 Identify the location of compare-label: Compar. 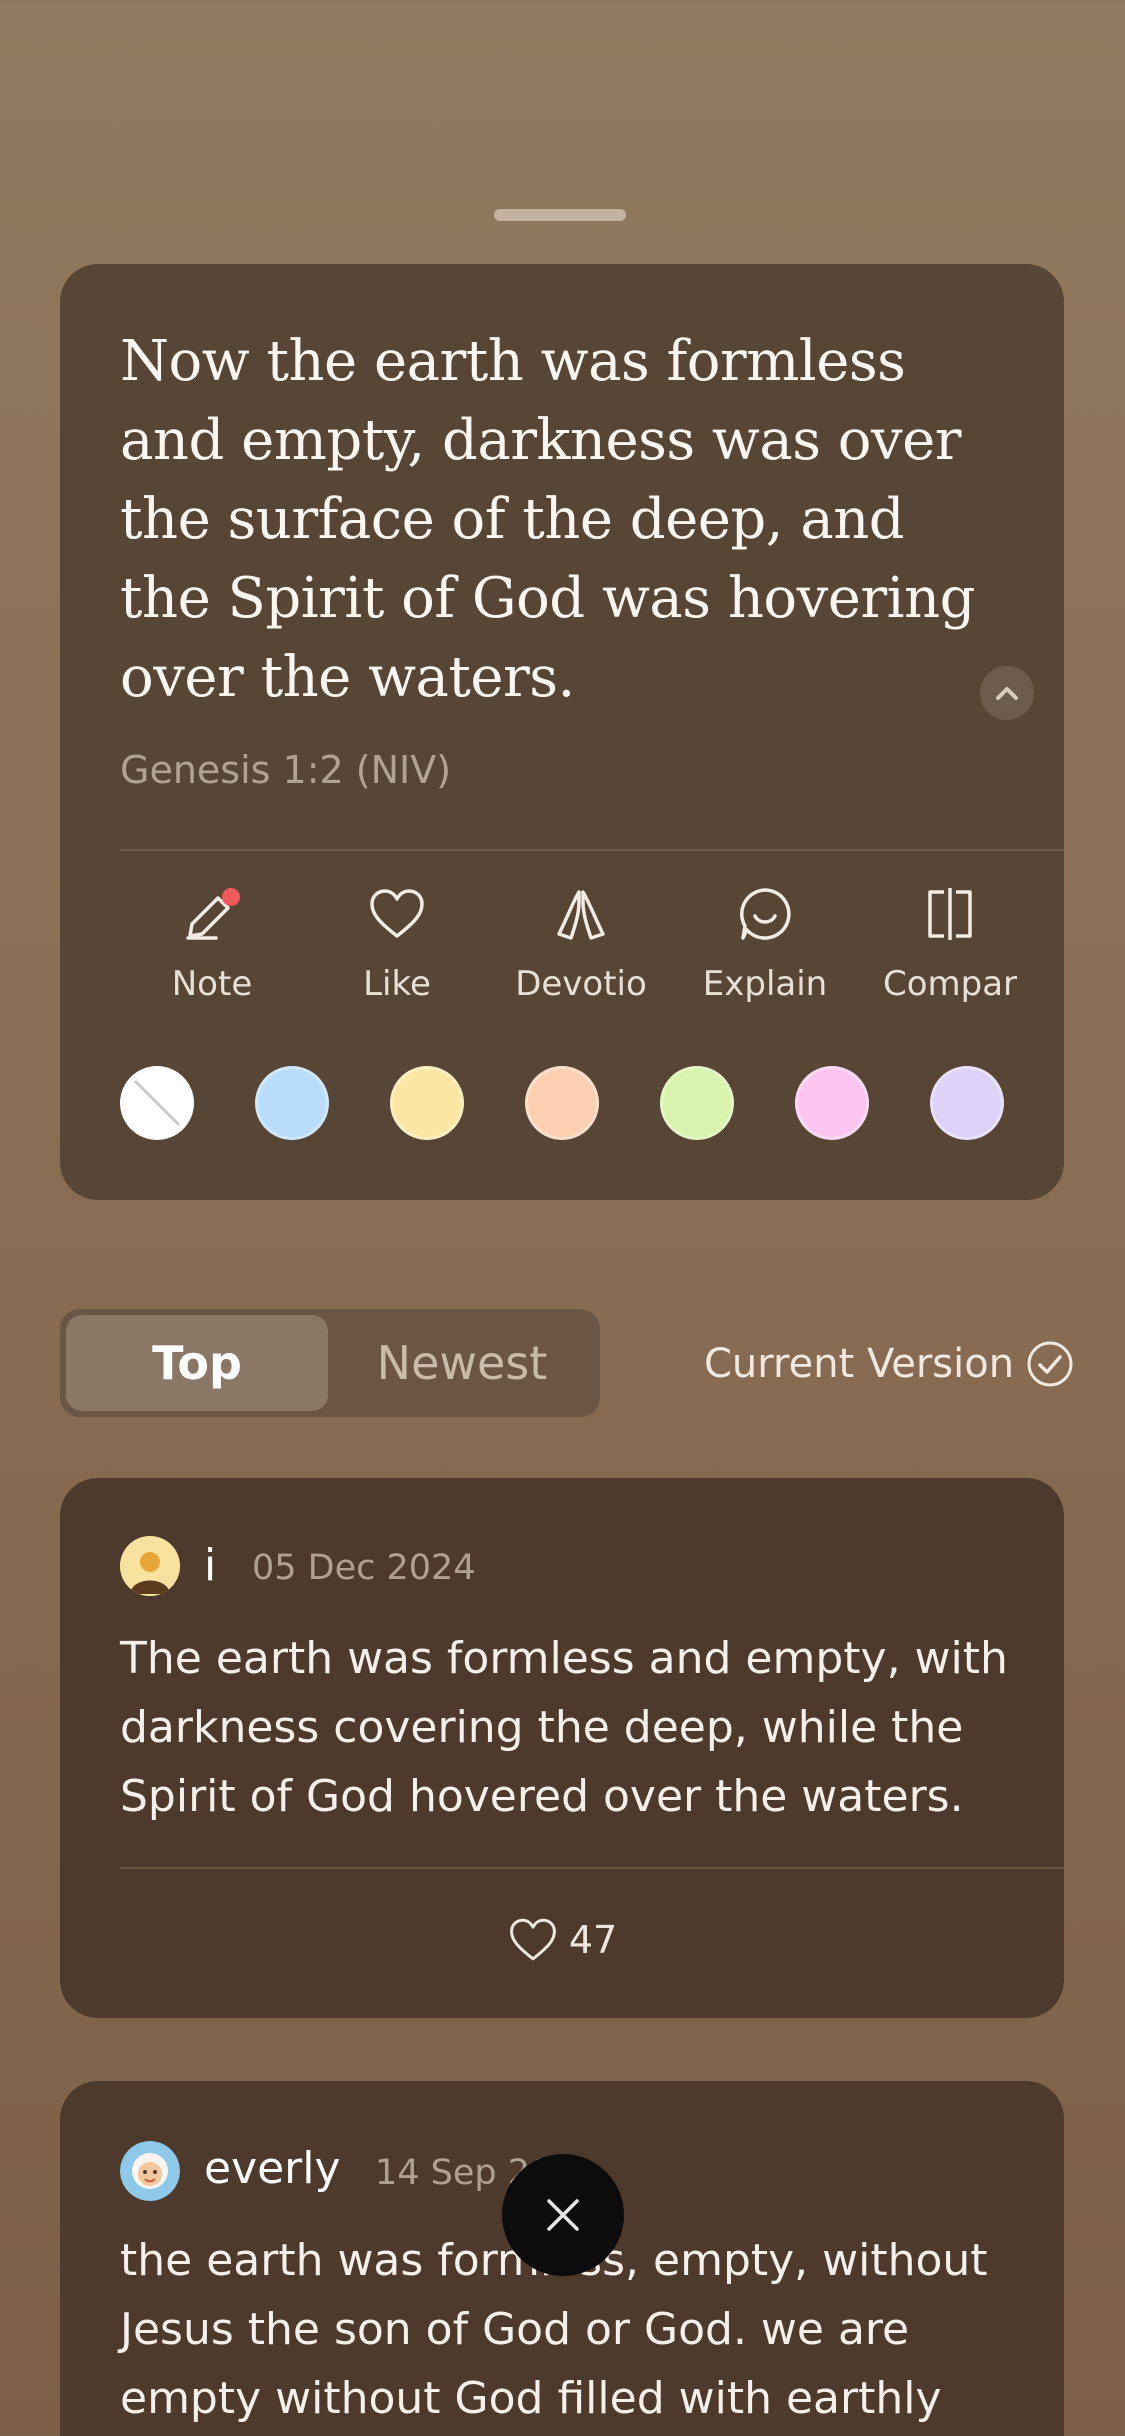
(950, 984).